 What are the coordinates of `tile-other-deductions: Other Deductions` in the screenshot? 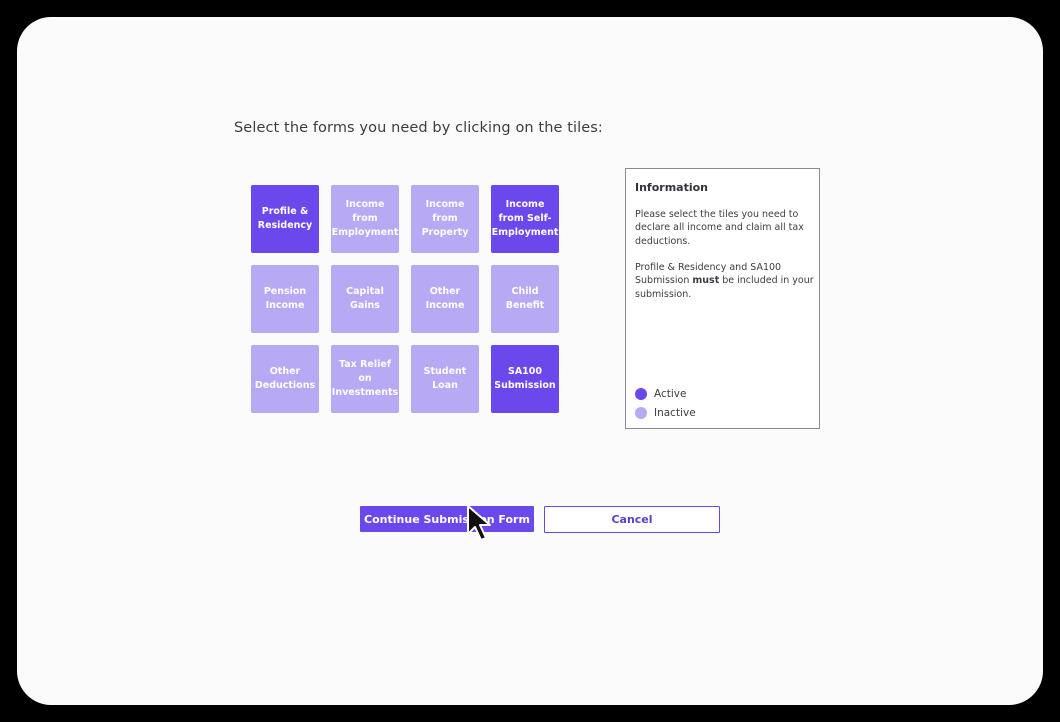 It's located at (285, 379).